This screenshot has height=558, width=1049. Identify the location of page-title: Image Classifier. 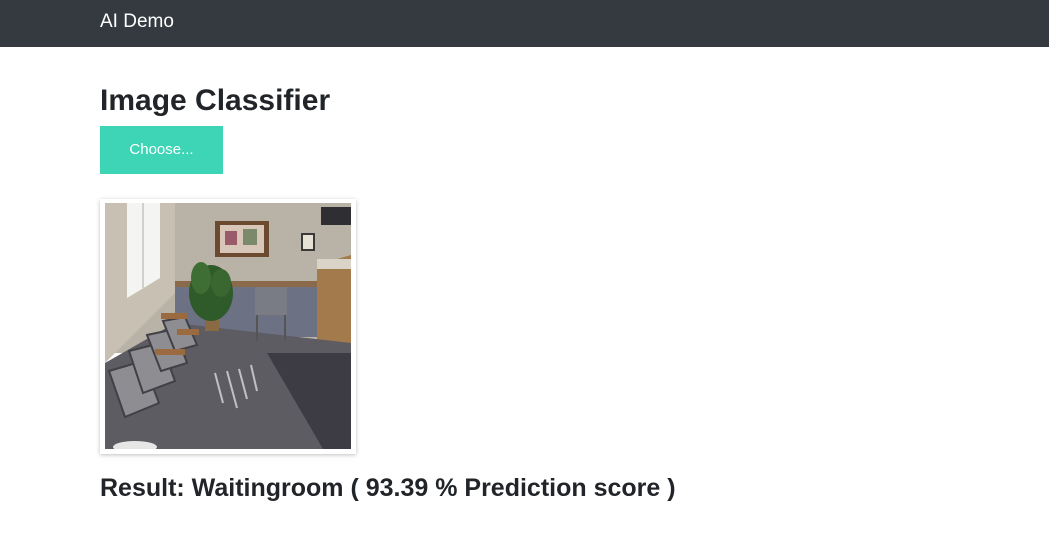
(215, 100).